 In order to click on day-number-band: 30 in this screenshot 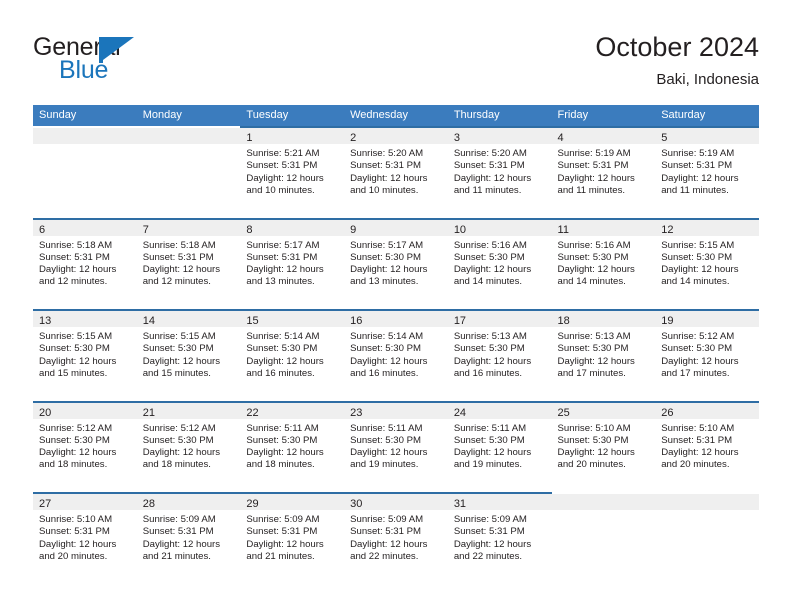, I will do `click(396, 502)`.